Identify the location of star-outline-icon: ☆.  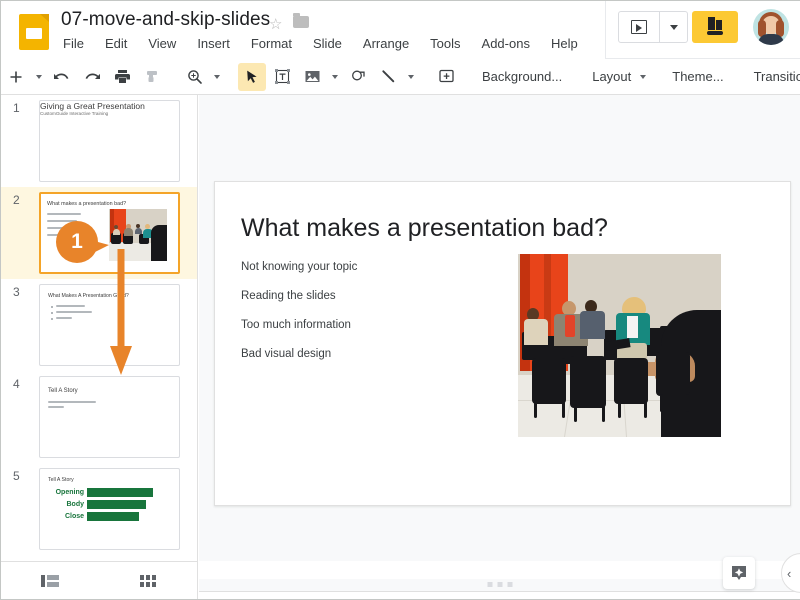
(275, 24).